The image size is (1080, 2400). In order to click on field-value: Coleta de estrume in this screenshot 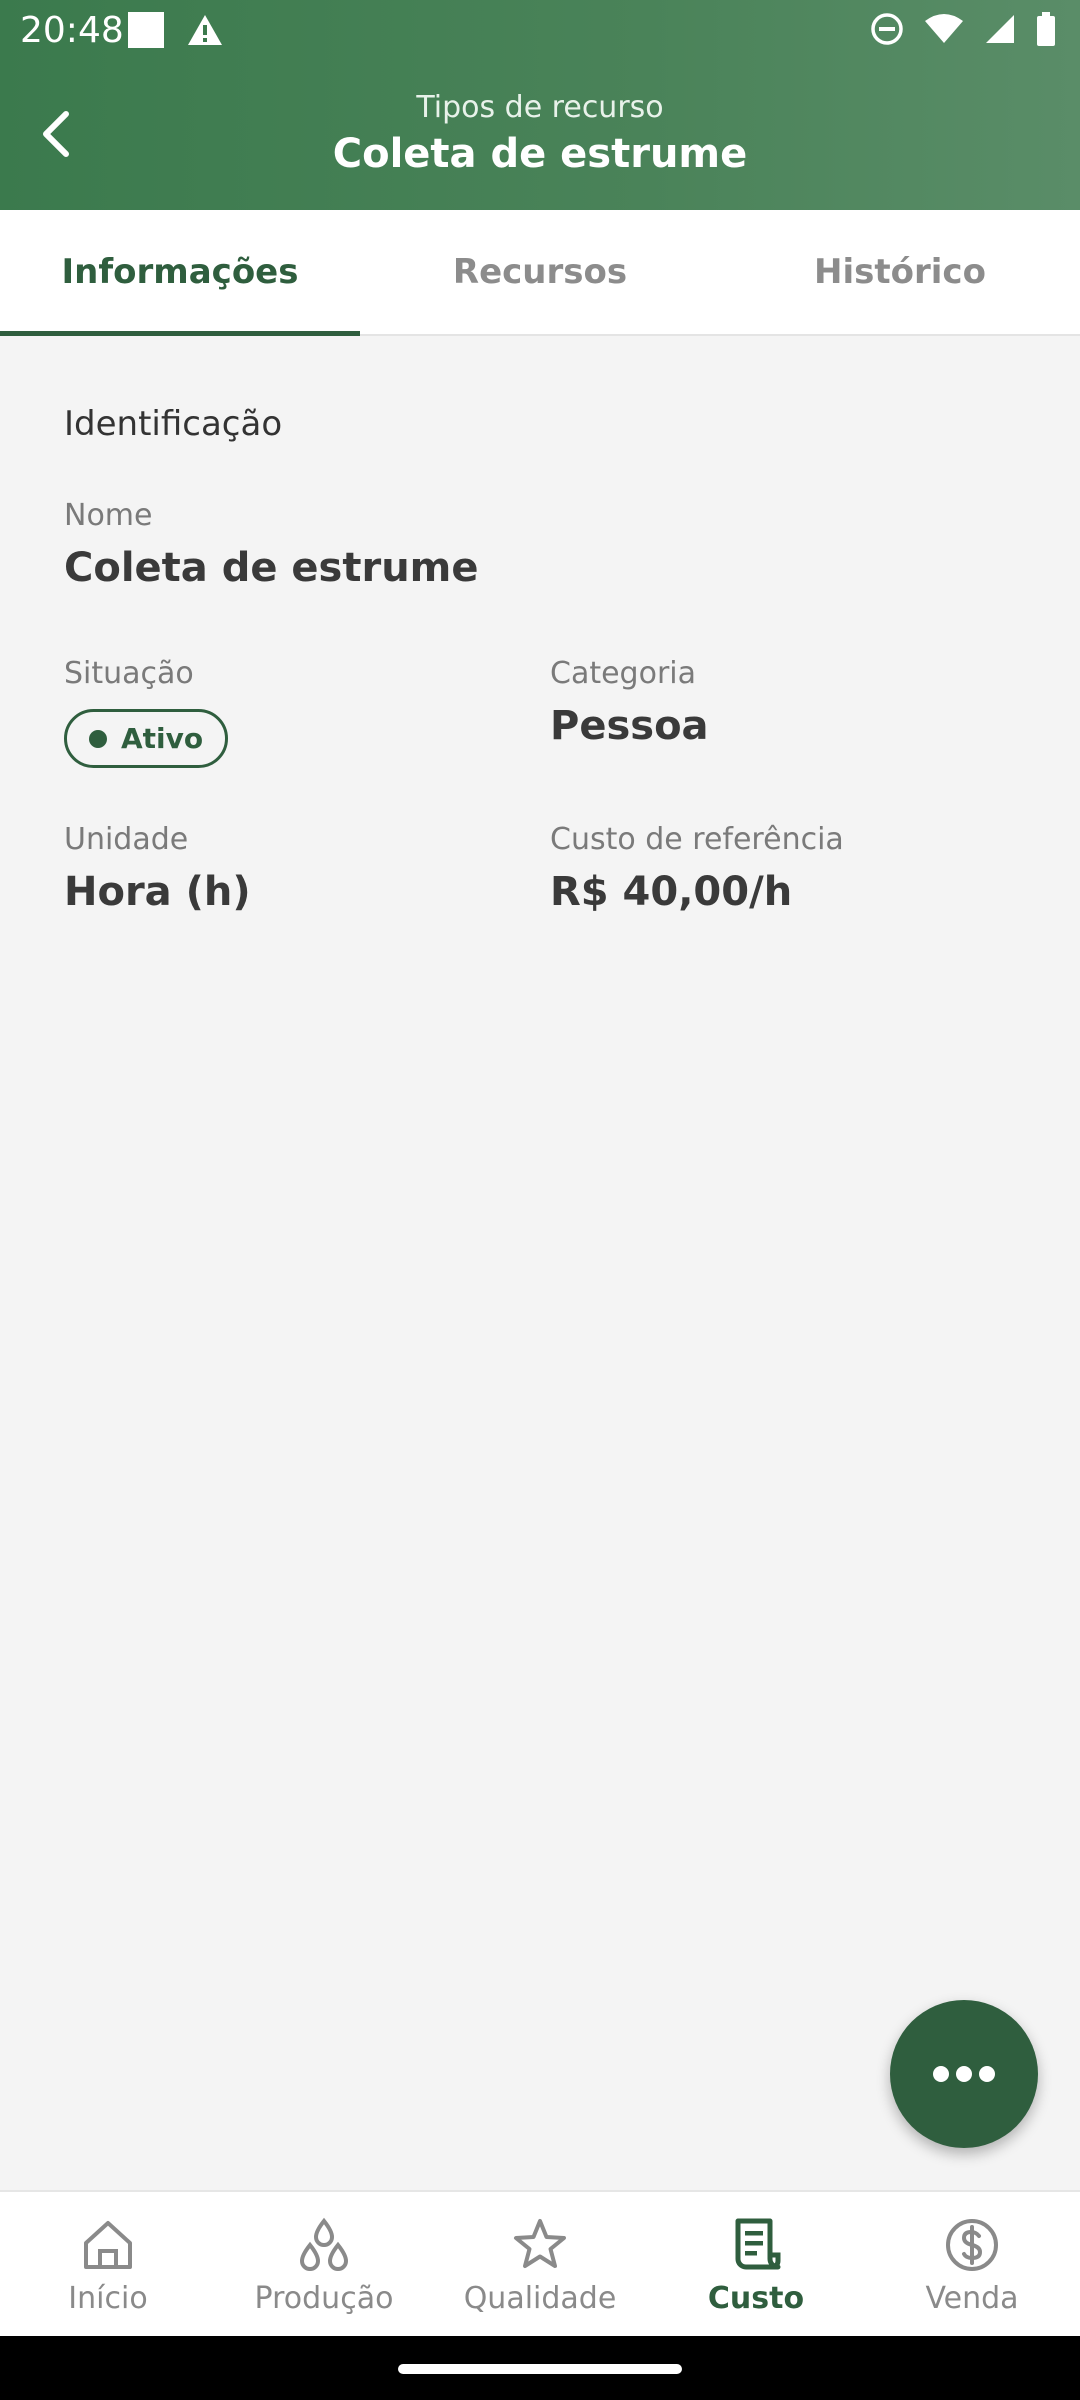, I will do `click(271, 568)`.